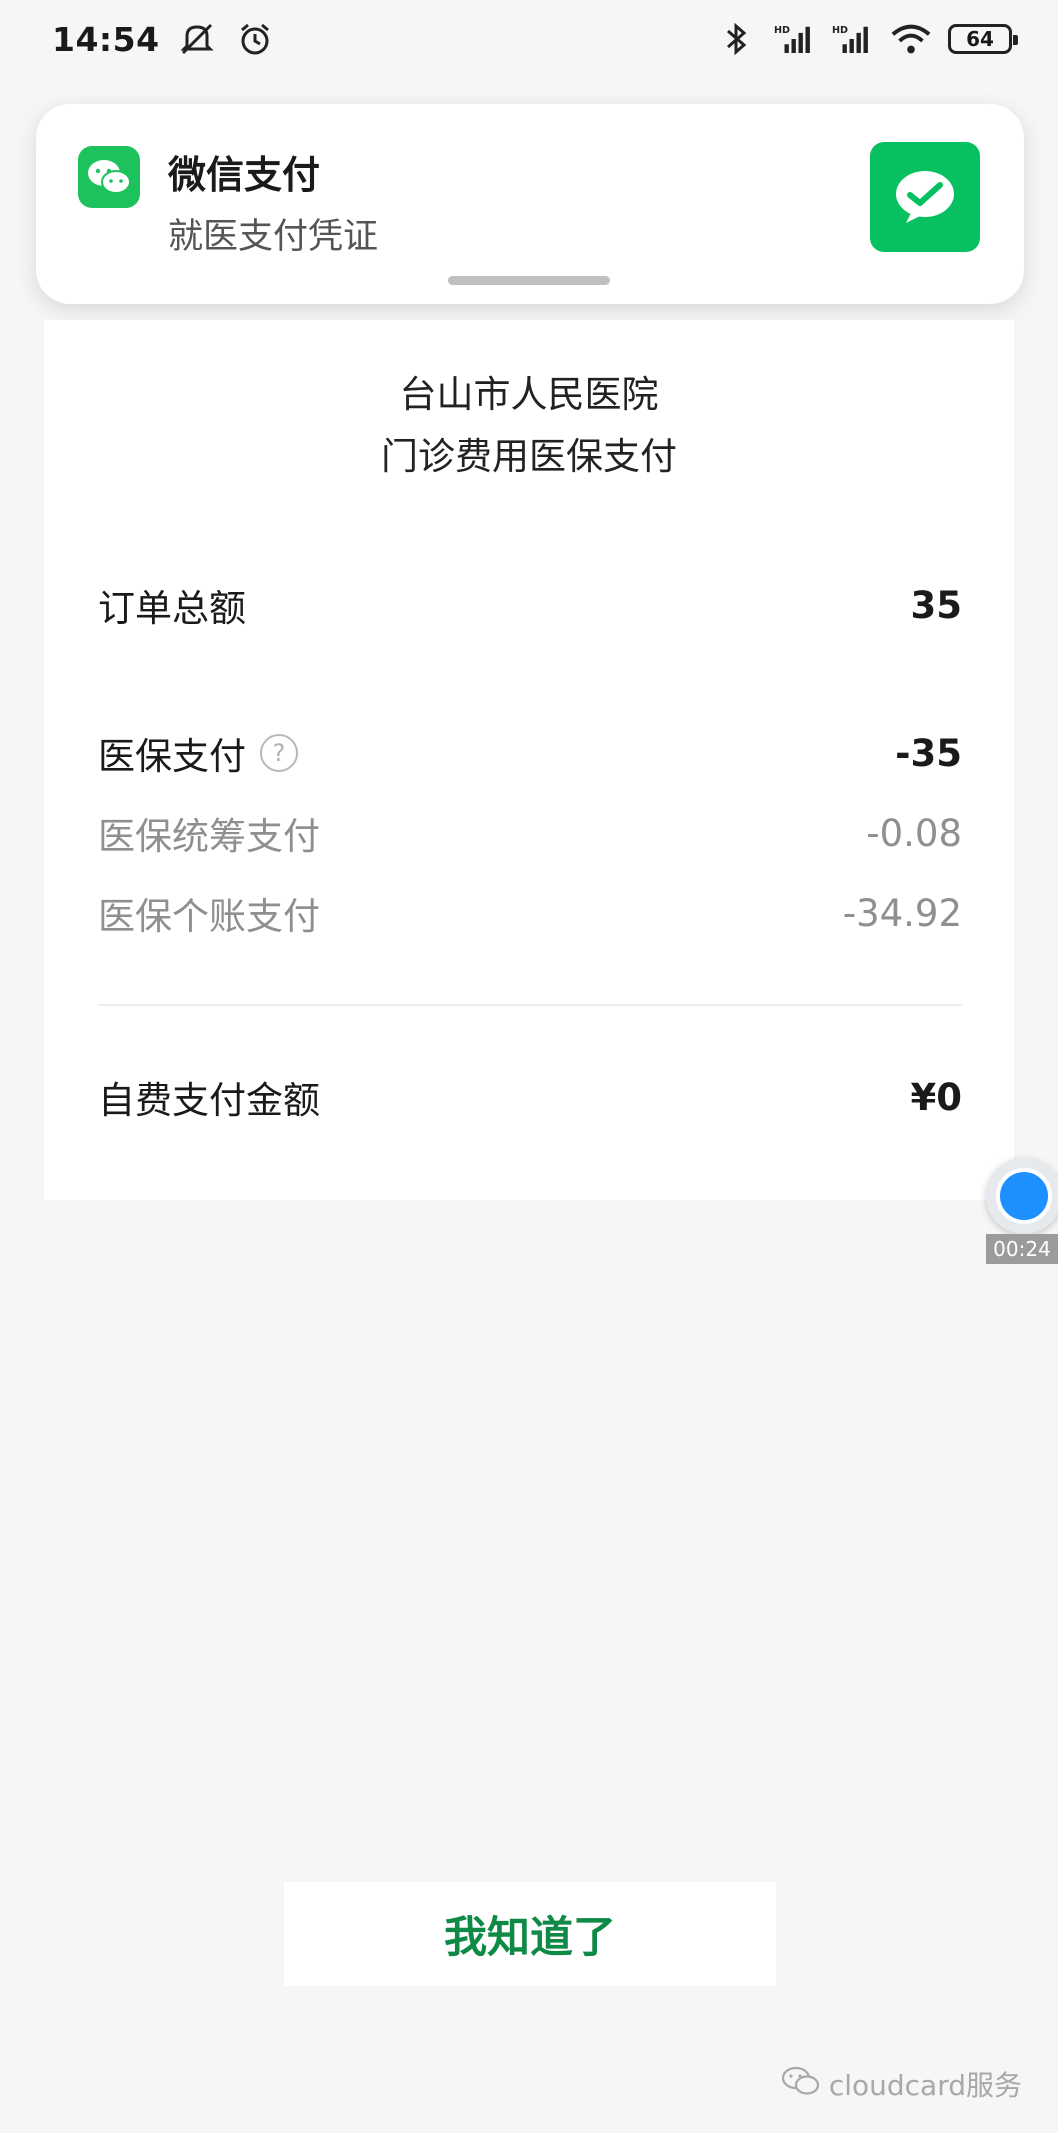 This screenshot has width=1058, height=2133. I want to click on personal-account-value: -34.92, so click(902, 913).